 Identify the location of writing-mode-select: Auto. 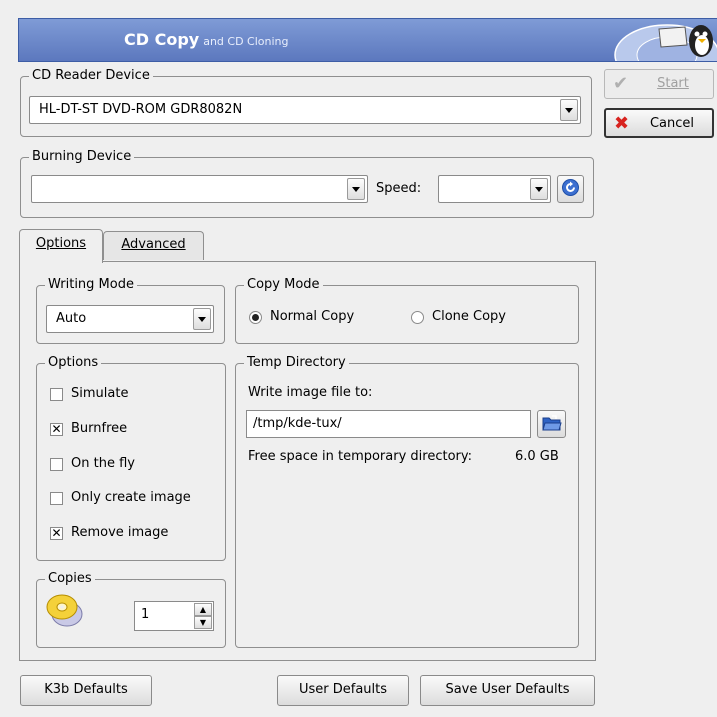
(130, 319).